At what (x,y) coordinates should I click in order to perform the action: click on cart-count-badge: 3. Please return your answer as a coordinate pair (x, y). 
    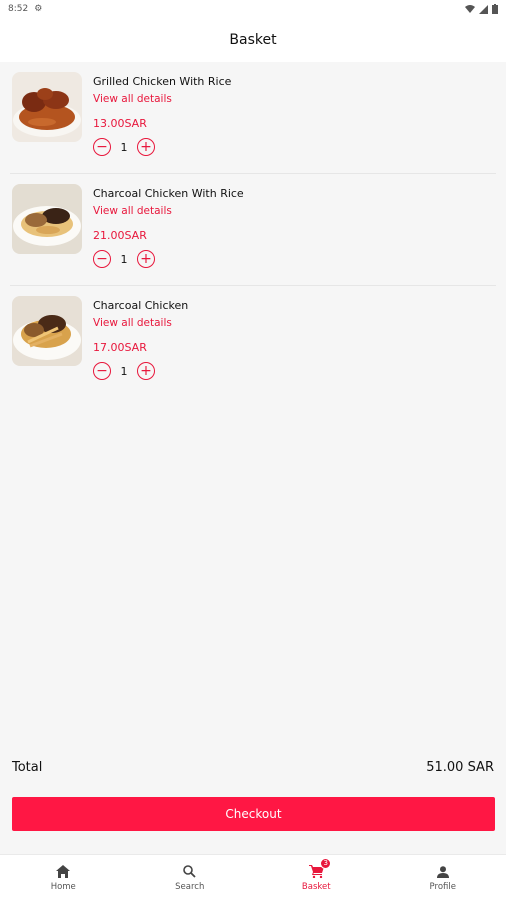
    Looking at the image, I should click on (326, 863).